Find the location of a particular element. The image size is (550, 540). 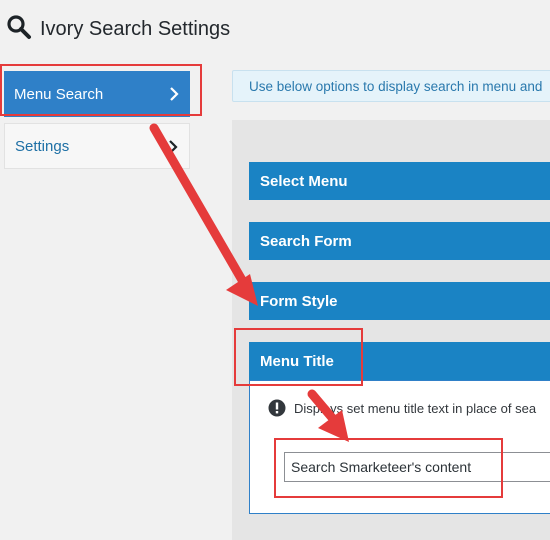

section-label: Select Menu is located at coordinates (304, 181).